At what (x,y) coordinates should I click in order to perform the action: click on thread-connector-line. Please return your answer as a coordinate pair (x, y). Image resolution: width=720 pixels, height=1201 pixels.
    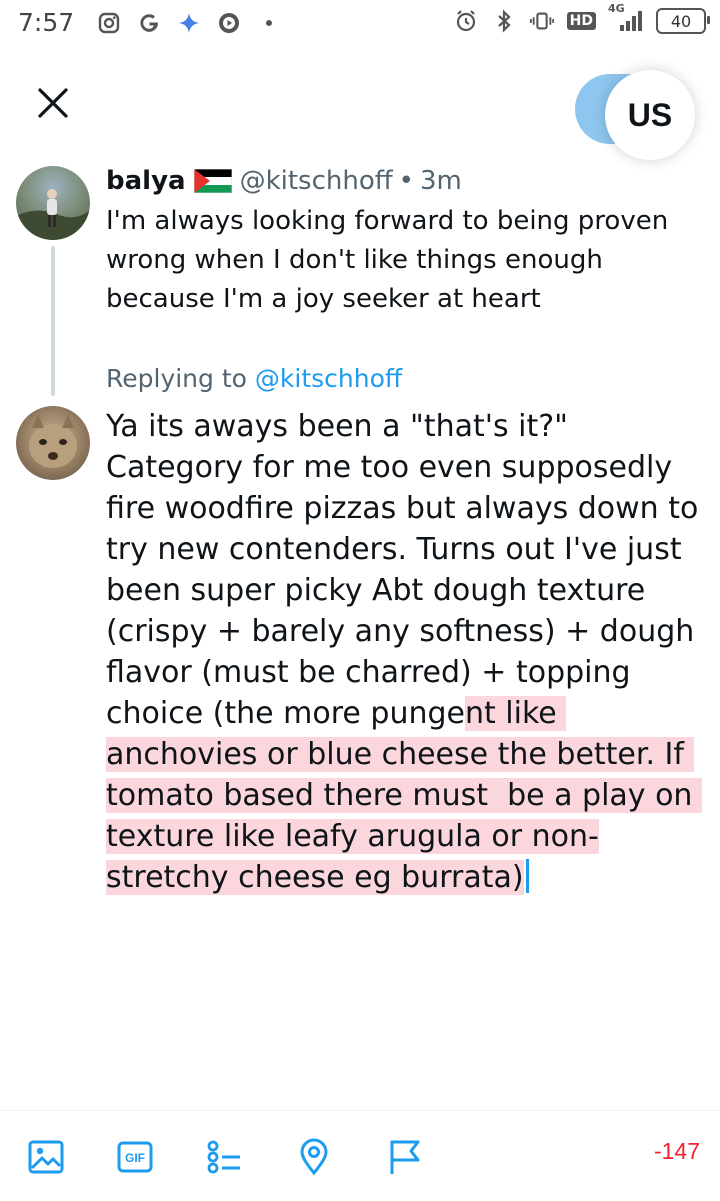
    Looking at the image, I should click on (53, 321).